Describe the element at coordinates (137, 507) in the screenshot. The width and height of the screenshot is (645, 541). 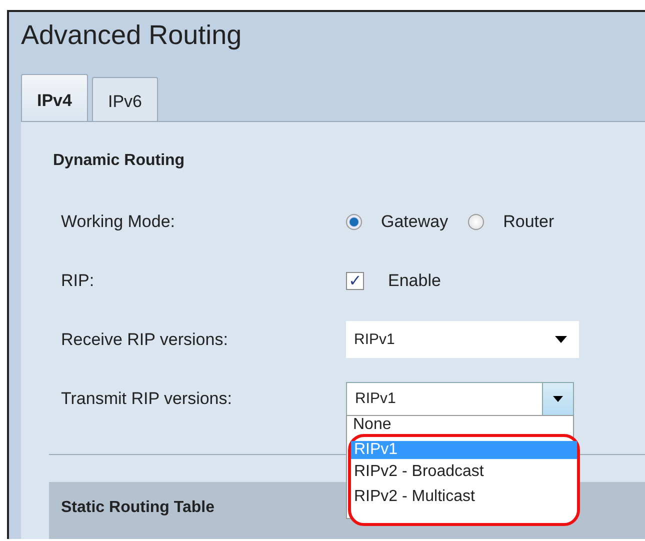
I see `table-title: Static Routing Table` at that location.